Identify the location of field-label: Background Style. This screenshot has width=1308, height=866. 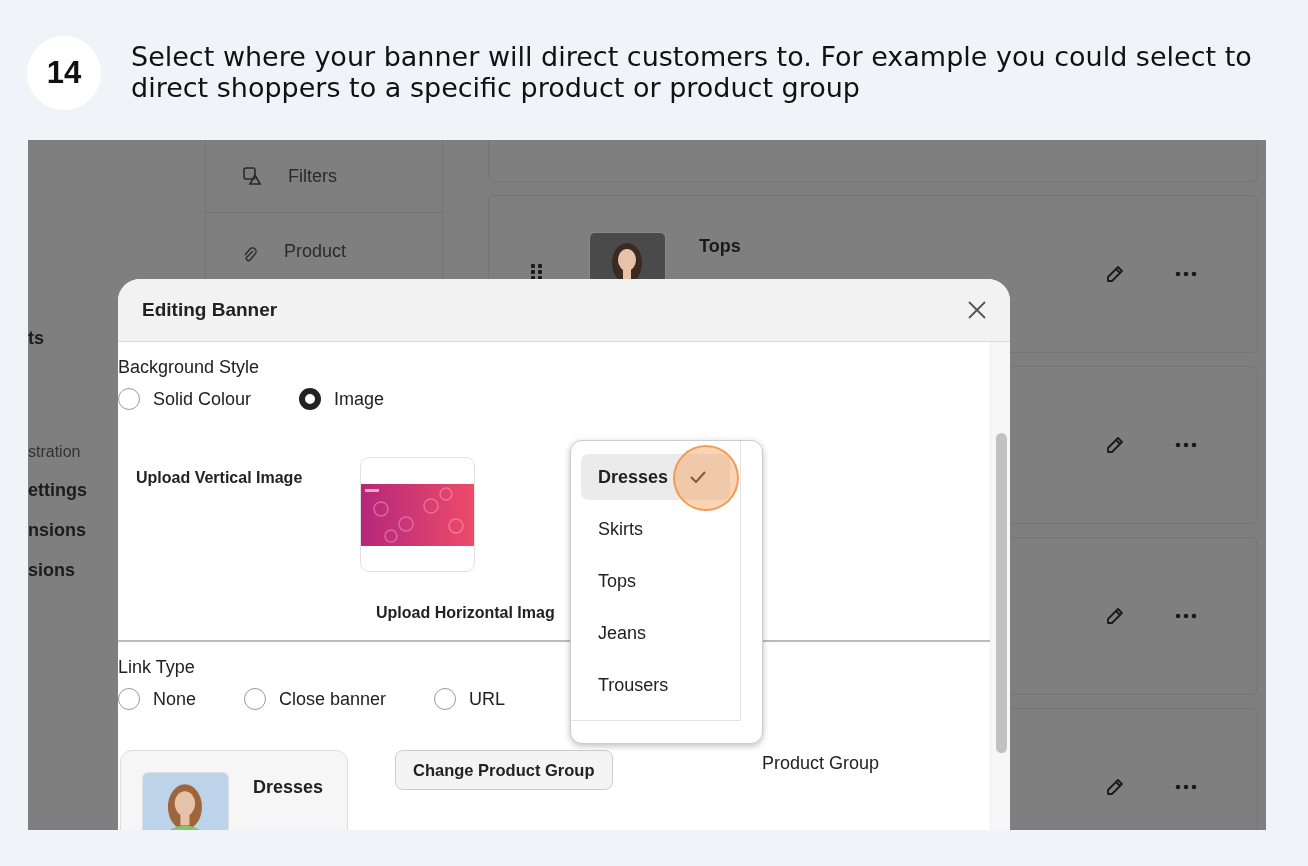
(189, 367).